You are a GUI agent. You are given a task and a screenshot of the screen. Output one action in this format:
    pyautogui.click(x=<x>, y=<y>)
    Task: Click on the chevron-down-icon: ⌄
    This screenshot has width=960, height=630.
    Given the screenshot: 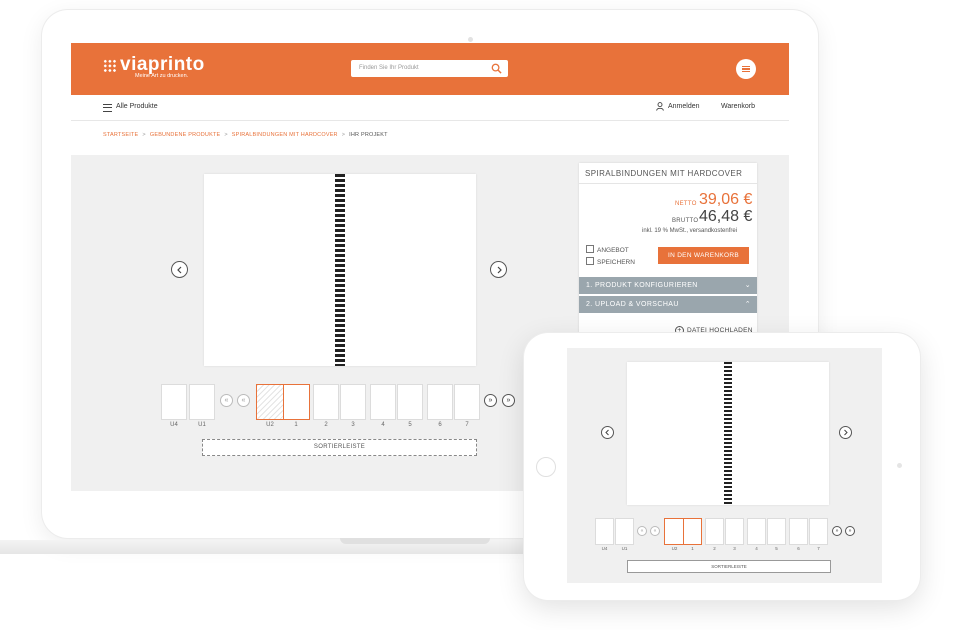 What is the action you would take?
    pyautogui.click(x=747, y=285)
    